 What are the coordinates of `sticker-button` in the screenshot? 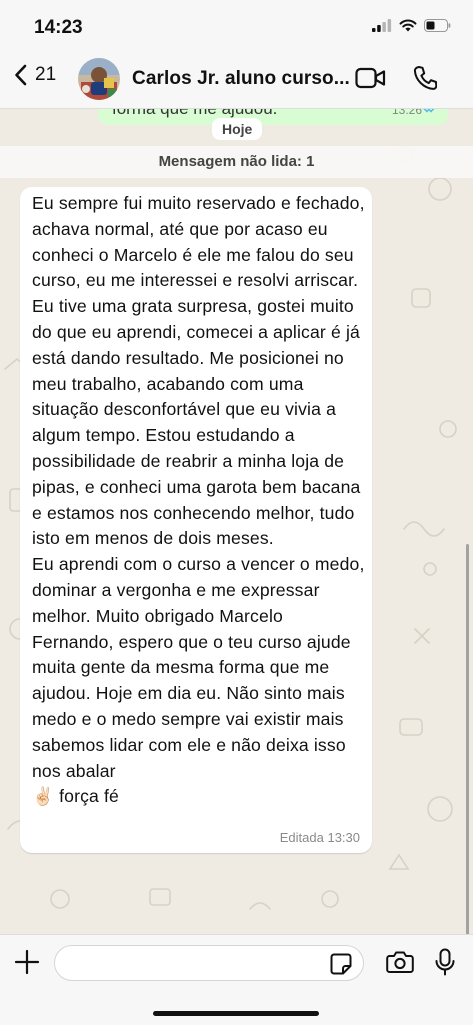 It's located at (341, 966).